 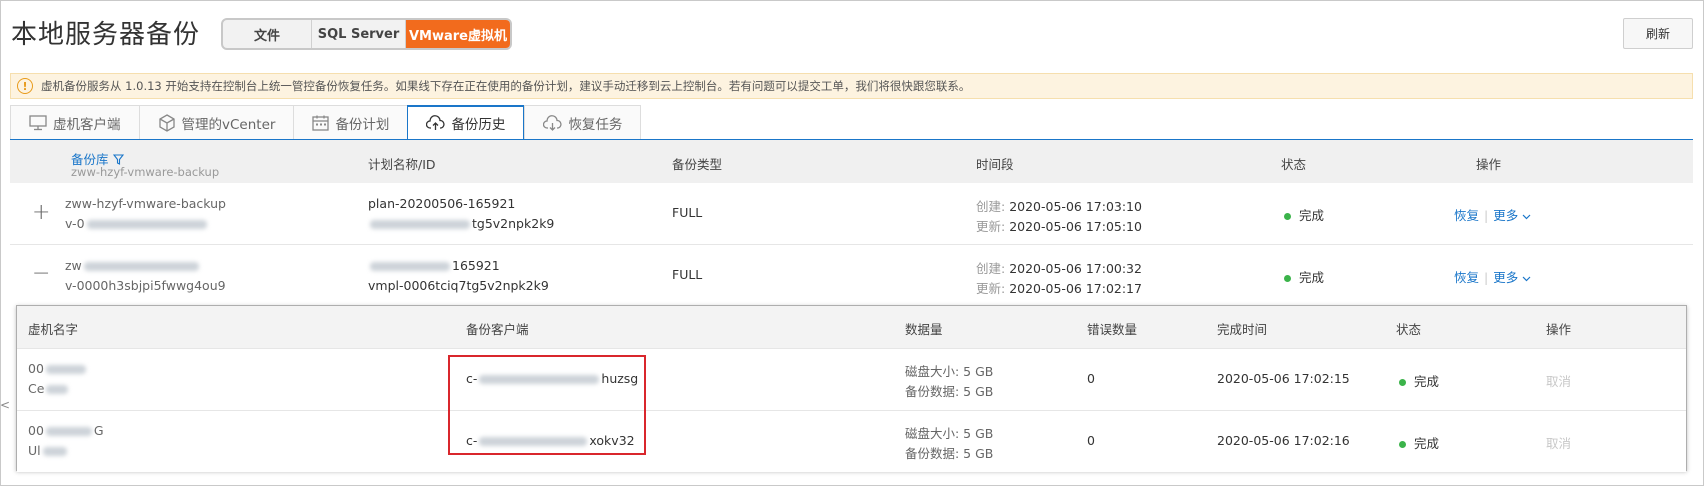 I want to click on header-completed: 完成时间, so click(x=1242, y=329).